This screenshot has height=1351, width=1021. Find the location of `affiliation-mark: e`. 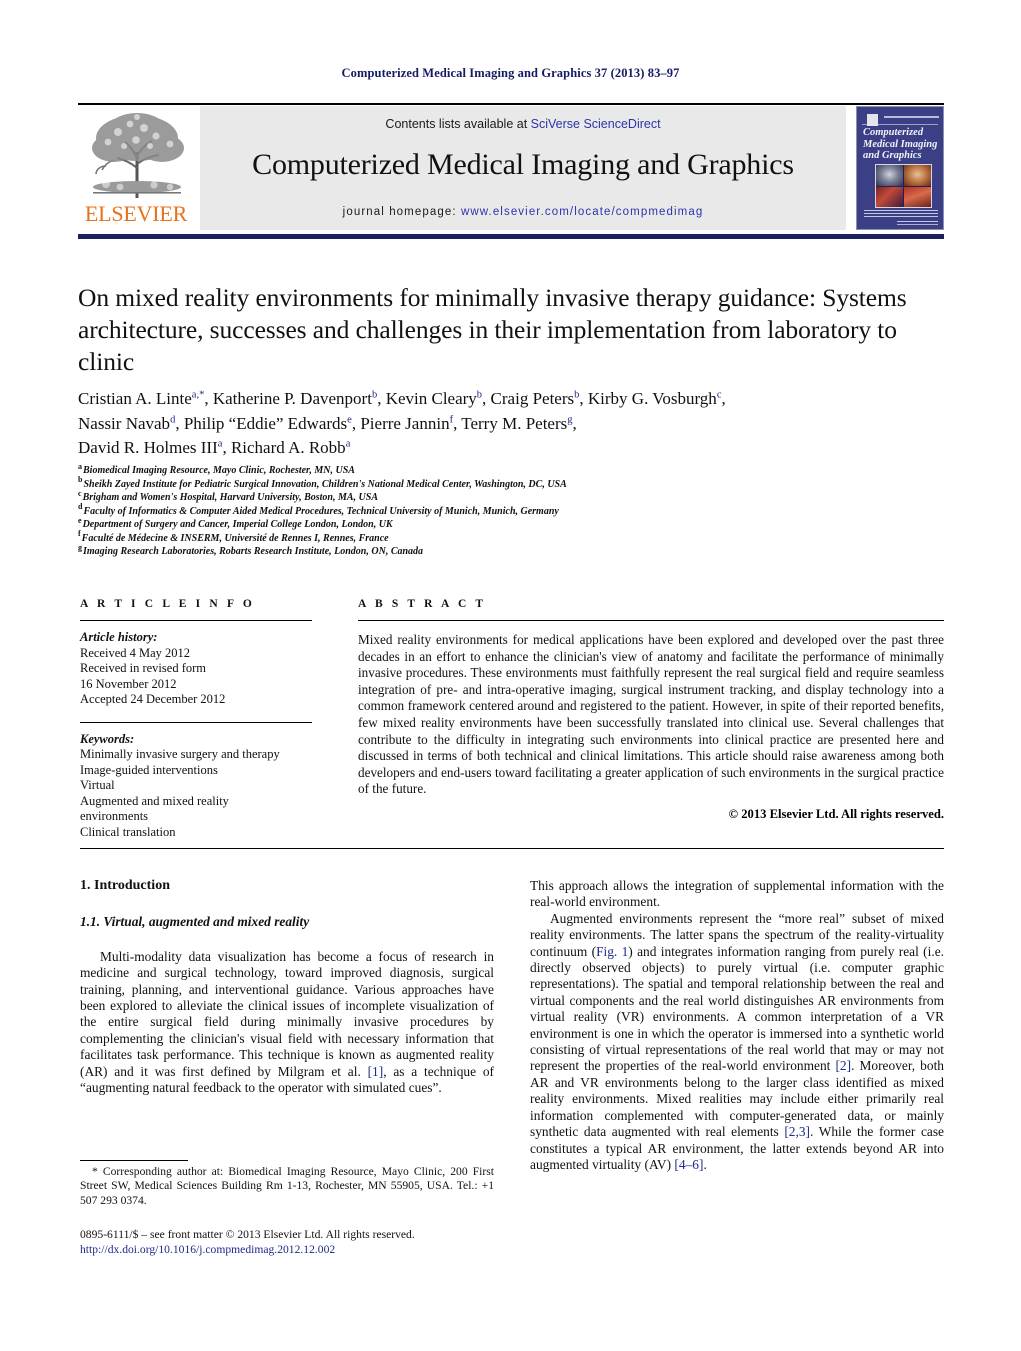

affiliation-mark: e is located at coordinates (80, 520).